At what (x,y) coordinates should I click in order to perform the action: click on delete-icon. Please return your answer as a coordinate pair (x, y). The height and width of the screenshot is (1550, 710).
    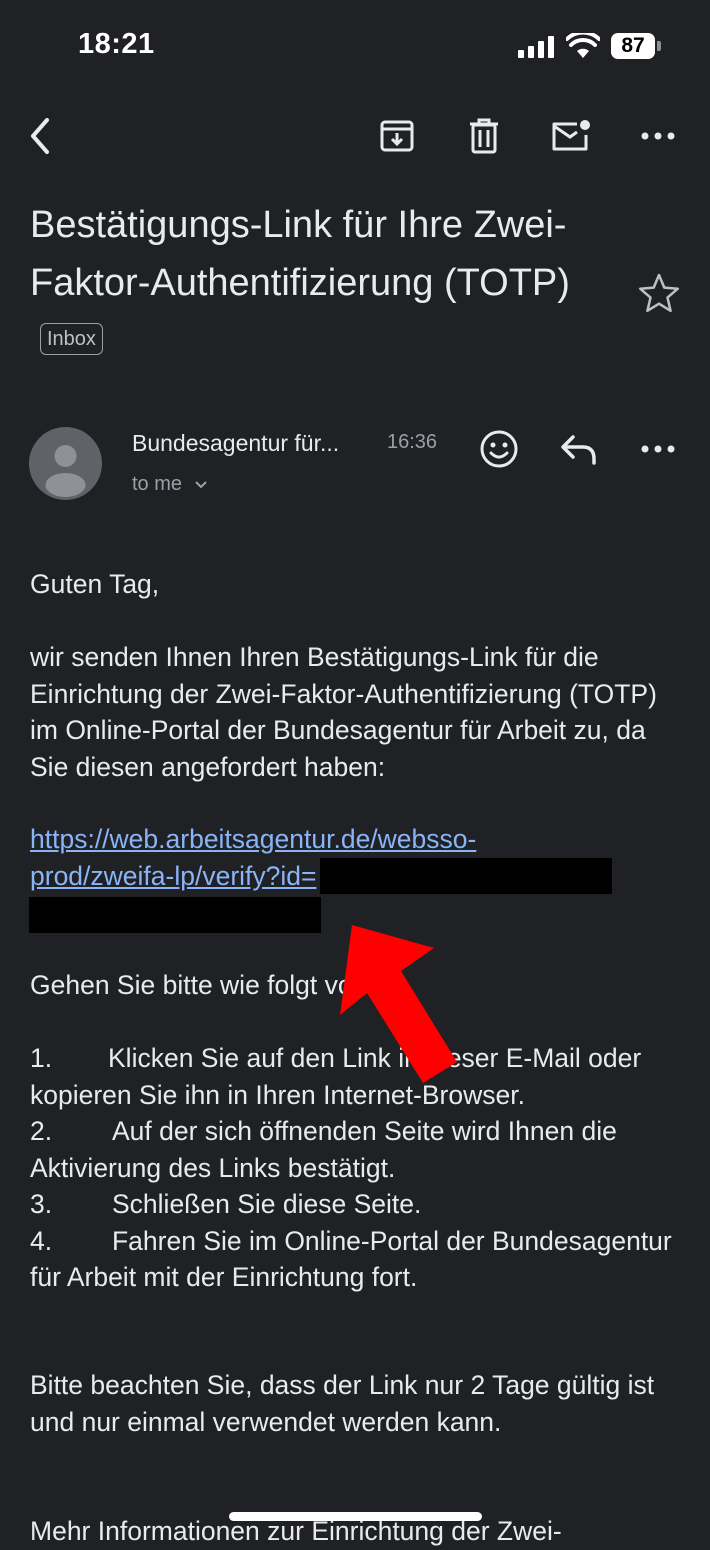
    Looking at the image, I should click on (484, 136).